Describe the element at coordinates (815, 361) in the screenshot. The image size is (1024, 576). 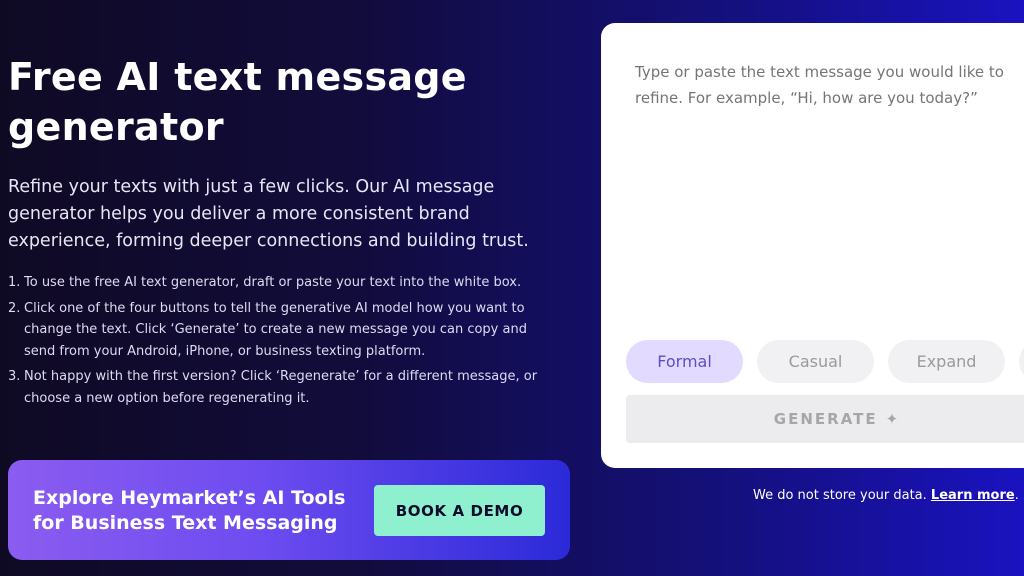
I see `option-casual-button: Casual` at that location.